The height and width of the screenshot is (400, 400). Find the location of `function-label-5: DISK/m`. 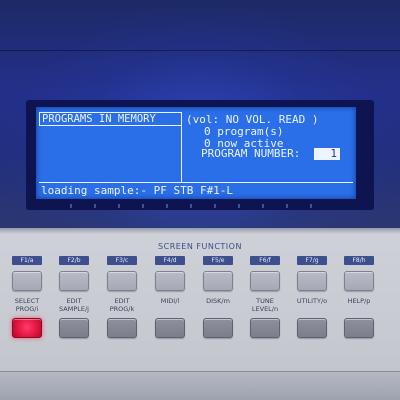

function-label-5: DISK/m is located at coordinates (218, 301).